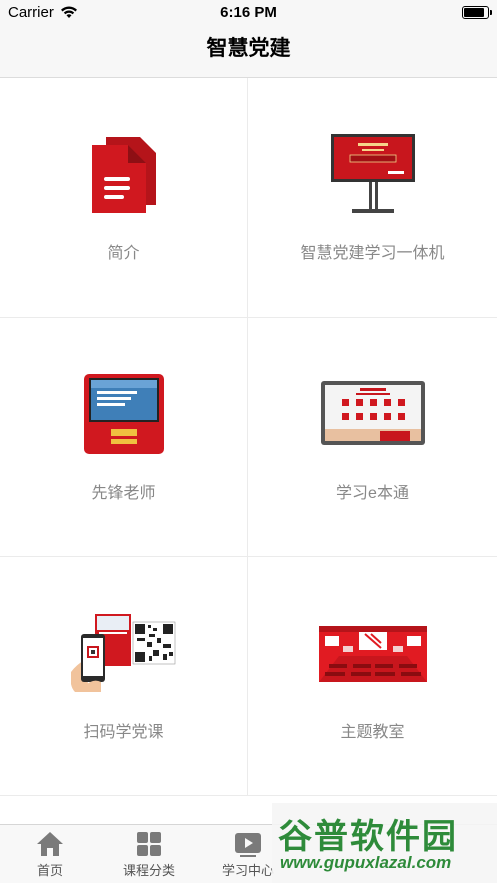  I want to click on grid-item-e-book: 学习e本通, so click(372, 436).